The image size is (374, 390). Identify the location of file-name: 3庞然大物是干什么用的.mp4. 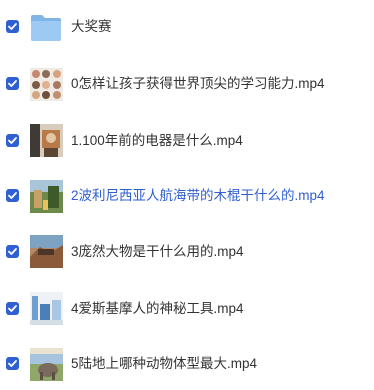
(157, 252).